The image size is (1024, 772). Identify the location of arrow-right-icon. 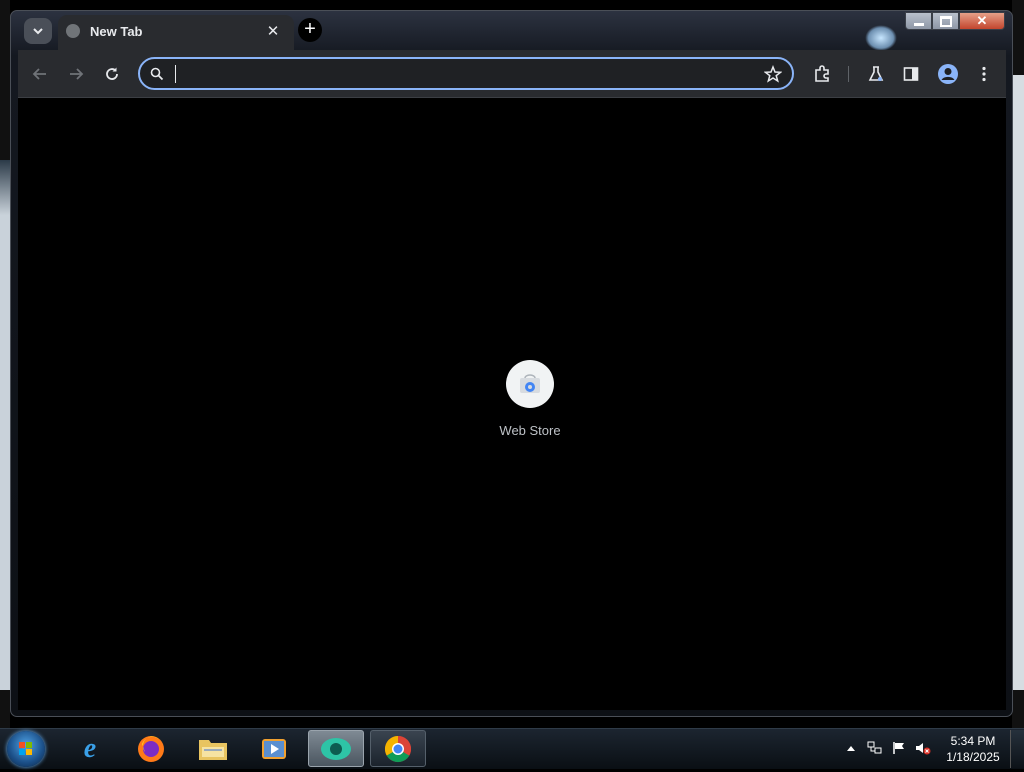
(77, 74).